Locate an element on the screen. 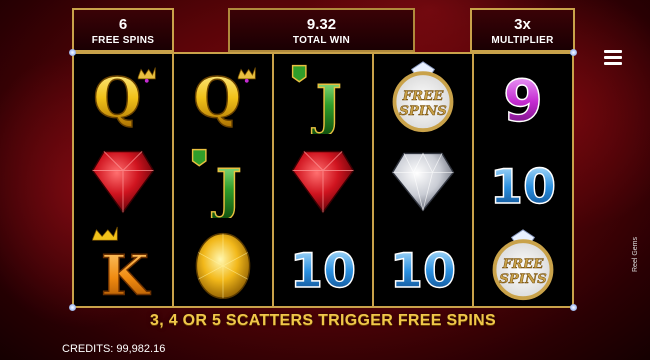 Image resolution: width=650 pixels, height=360 pixels. total-win-value: 9.32 is located at coordinates (321, 24).